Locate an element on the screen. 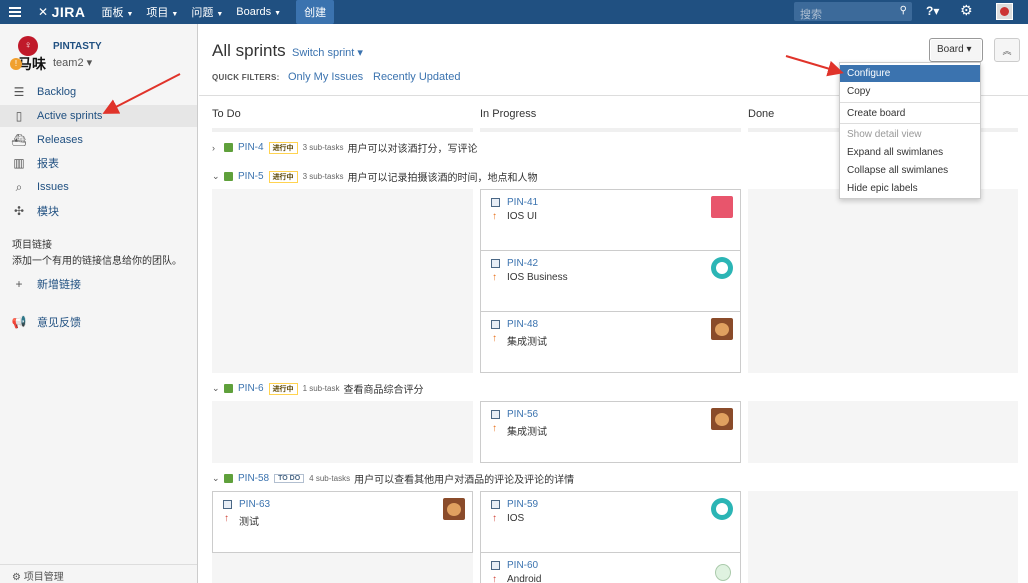 The width and height of the screenshot is (1028, 583). issues-icon: ⌕ is located at coordinates (19, 186).